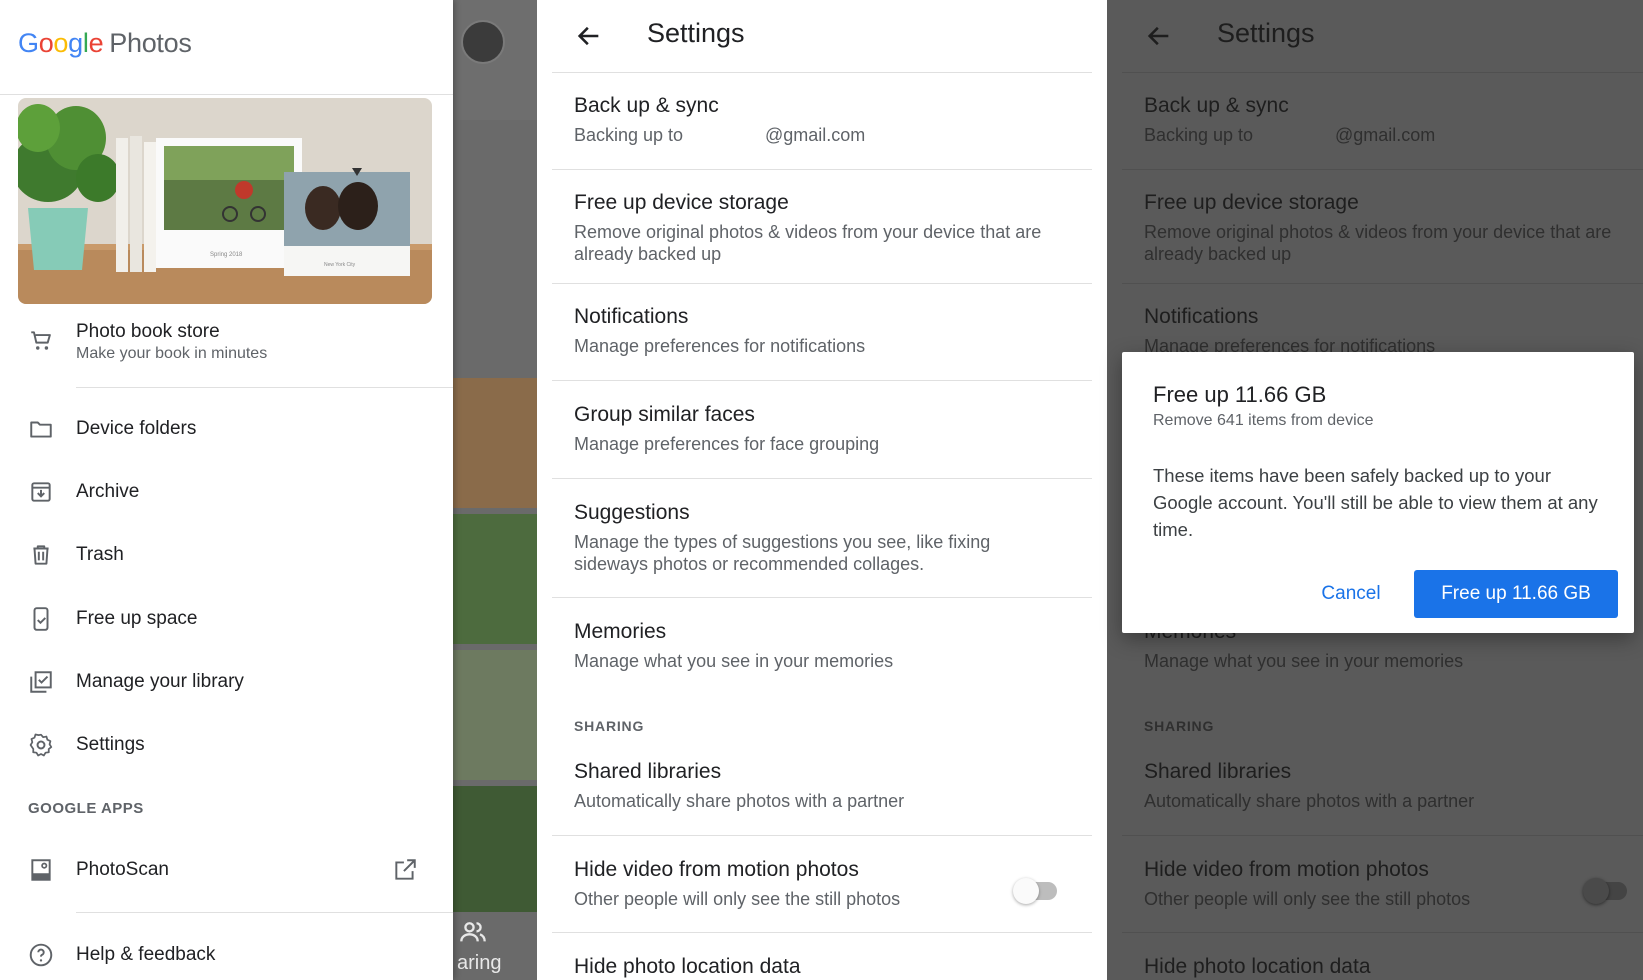 Image resolution: width=1643 pixels, height=980 pixels. What do you see at coordinates (822, 131) in the screenshot?
I see `backup-sync-row: Back up & sync Backing up to @gmail.com` at bounding box center [822, 131].